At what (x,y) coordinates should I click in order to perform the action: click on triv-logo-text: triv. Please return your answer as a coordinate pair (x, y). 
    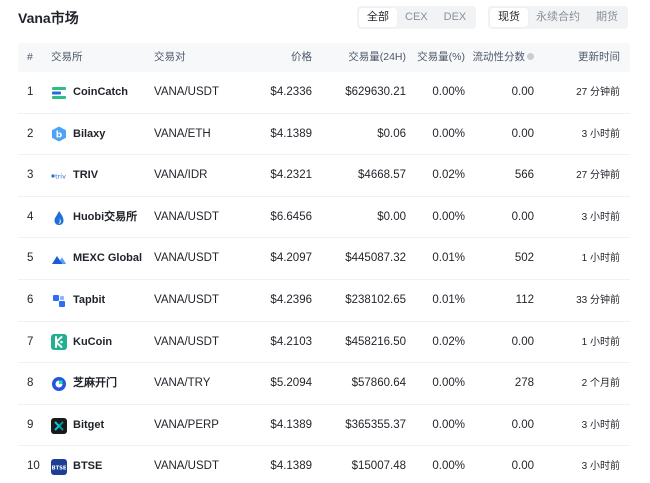
    Looking at the image, I should click on (60, 176).